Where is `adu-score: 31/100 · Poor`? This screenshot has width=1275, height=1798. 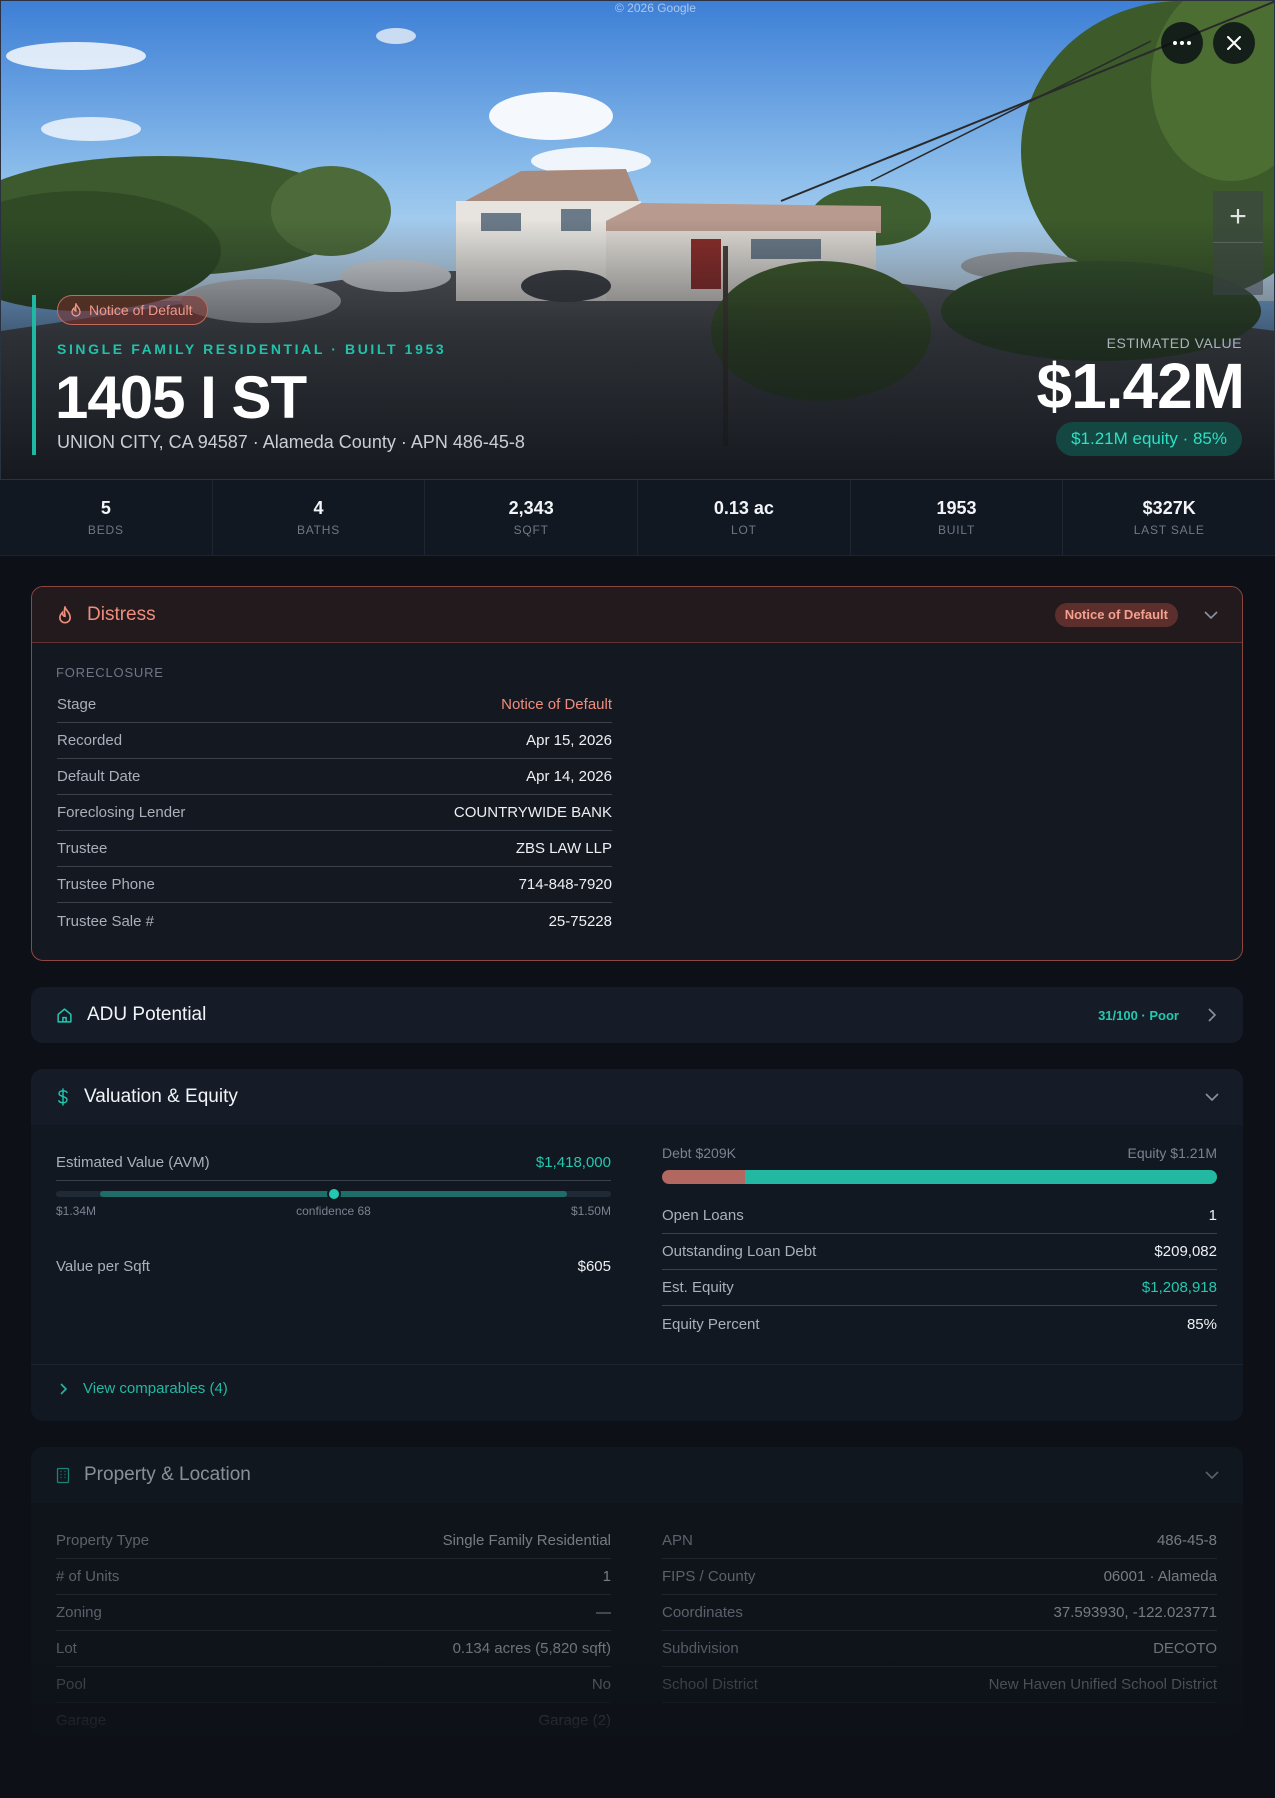 adu-score: 31/100 · Poor is located at coordinates (1138, 1015).